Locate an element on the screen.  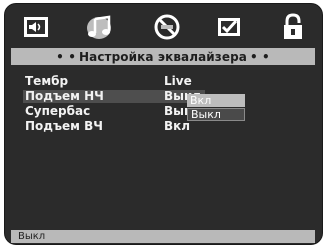
title-text: Настройка эквалайзера is located at coordinates (162, 56).